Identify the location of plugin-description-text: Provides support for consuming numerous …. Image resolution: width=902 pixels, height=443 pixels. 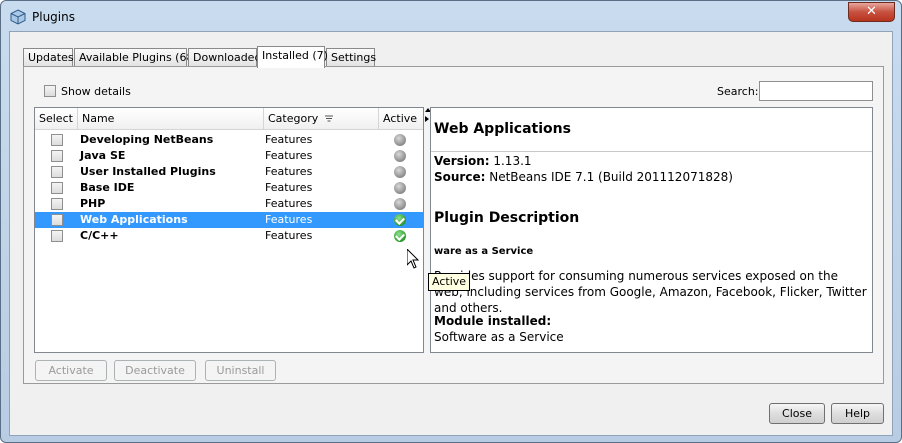
(650, 292).